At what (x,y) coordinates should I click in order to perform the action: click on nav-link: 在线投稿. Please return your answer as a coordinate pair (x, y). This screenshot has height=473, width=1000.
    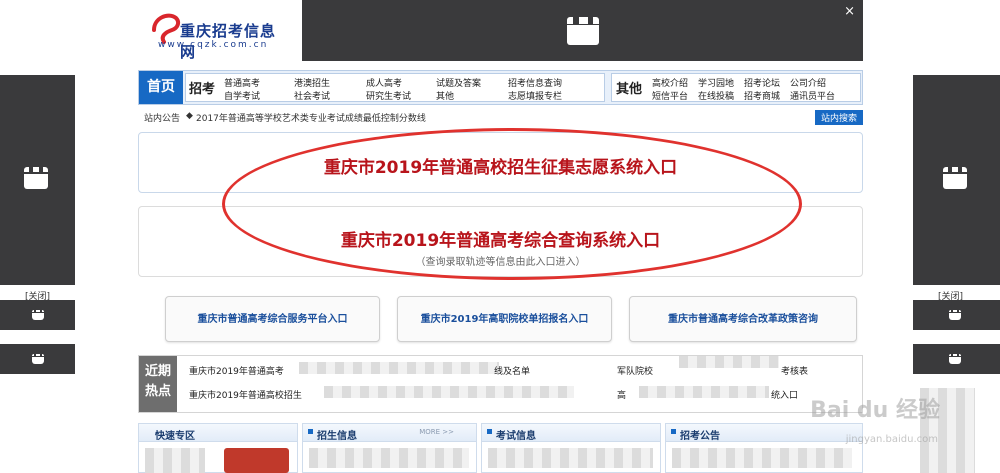
    Looking at the image, I should click on (716, 95).